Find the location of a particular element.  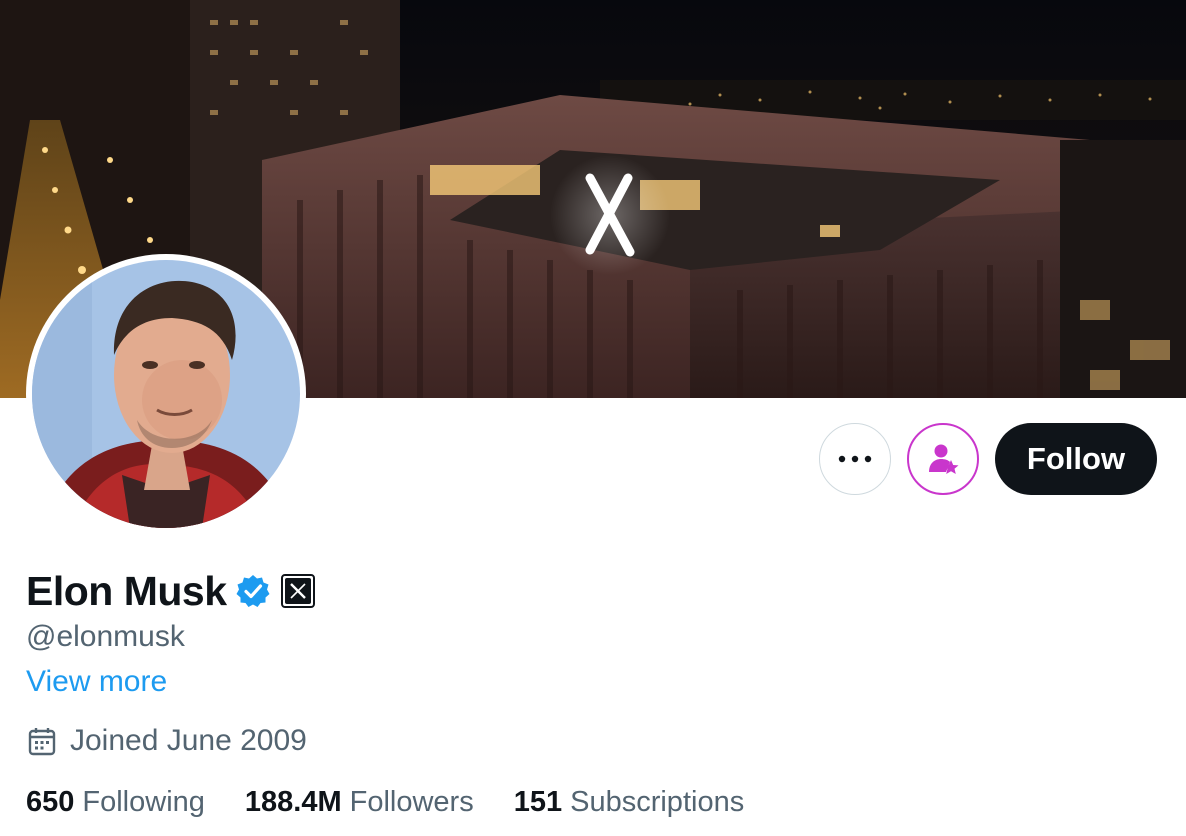

more-button is located at coordinates (855, 459).